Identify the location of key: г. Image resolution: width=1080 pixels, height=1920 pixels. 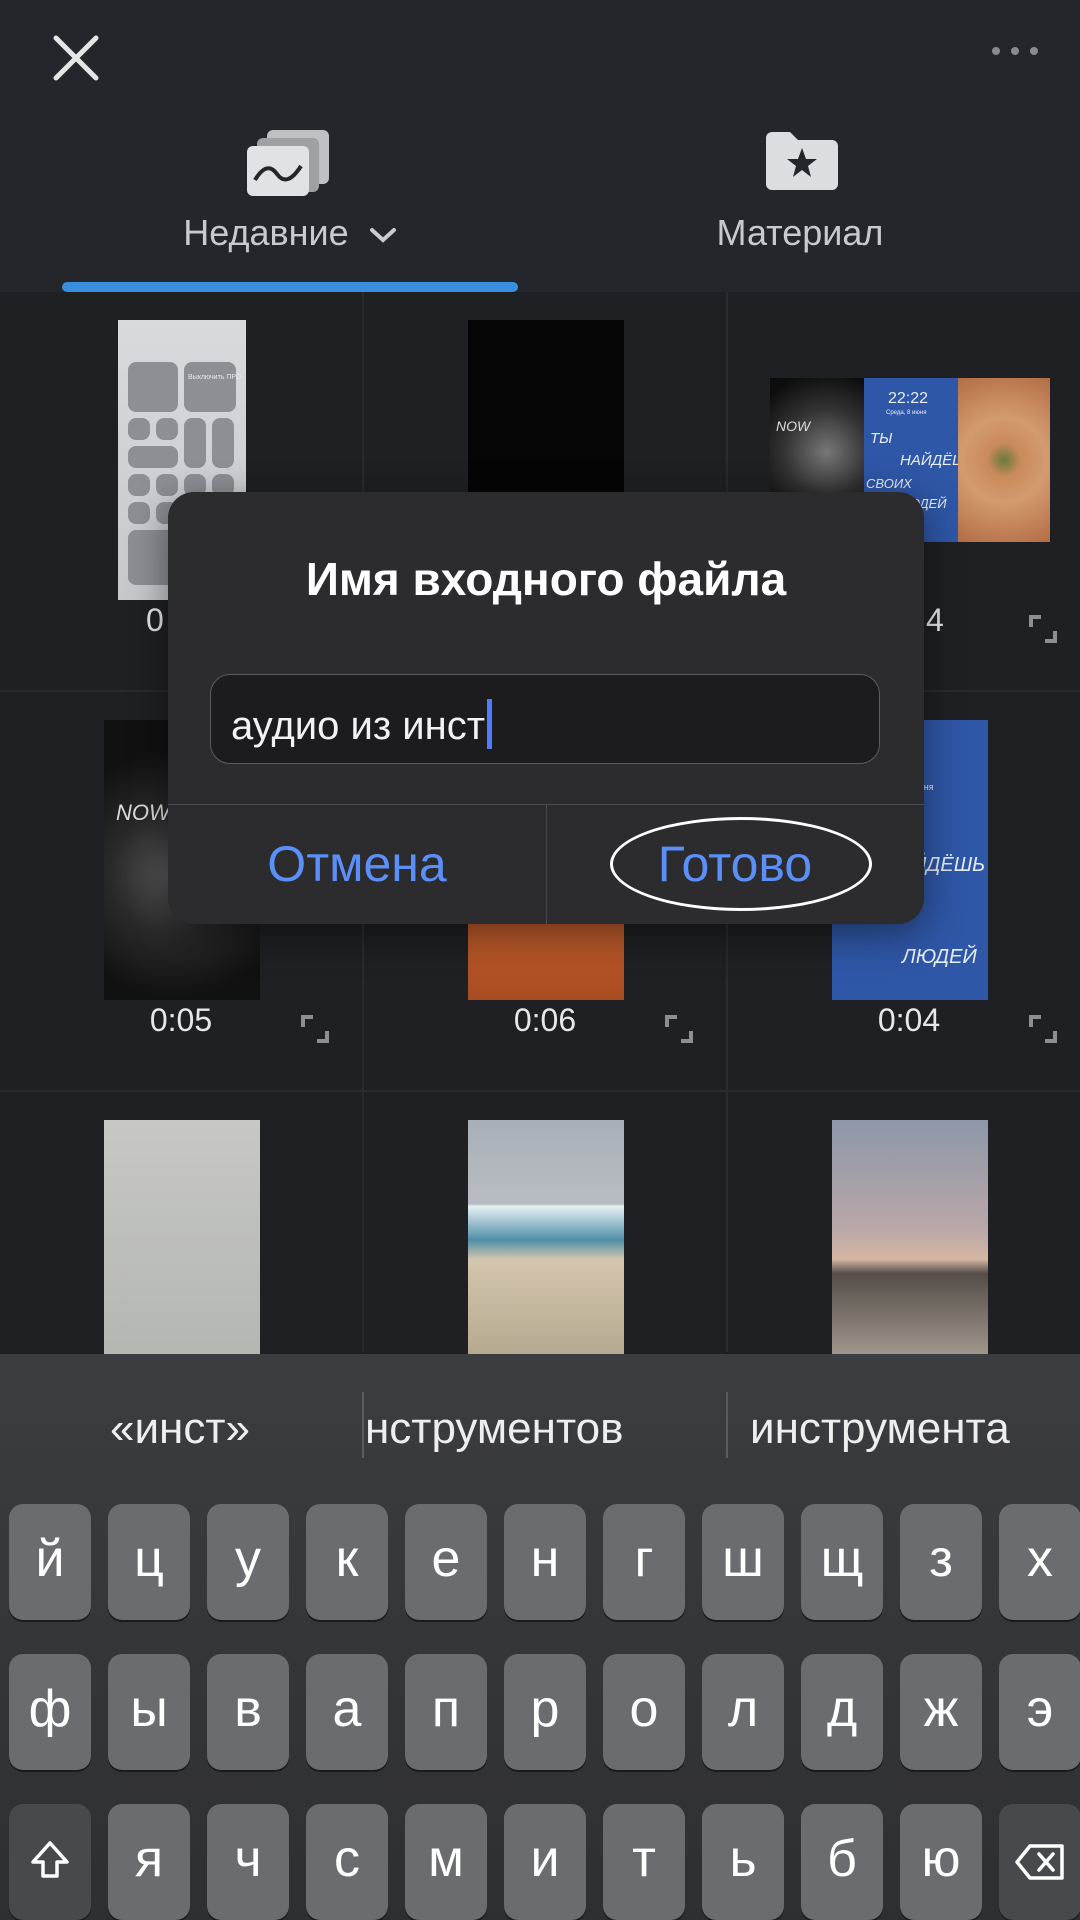
(644, 1562).